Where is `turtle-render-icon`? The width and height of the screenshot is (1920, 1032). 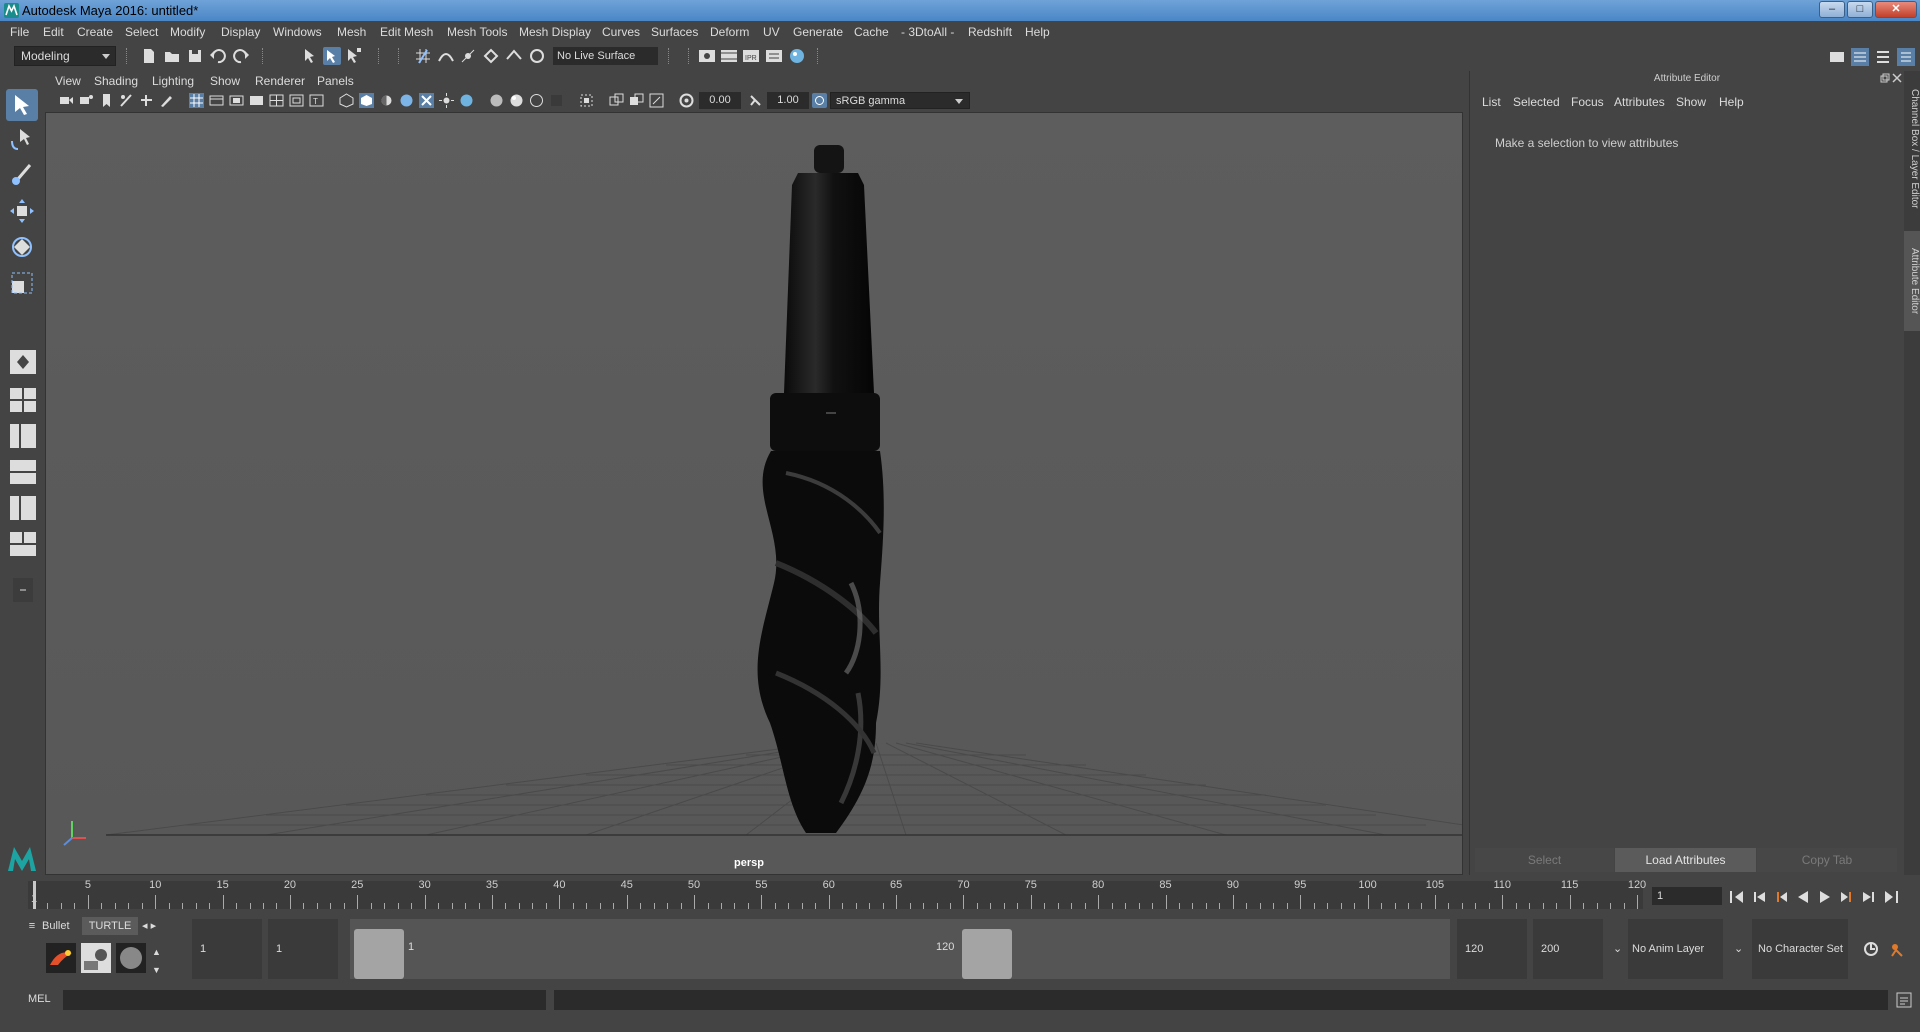 turtle-render-icon is located at coordinates (61, 958).